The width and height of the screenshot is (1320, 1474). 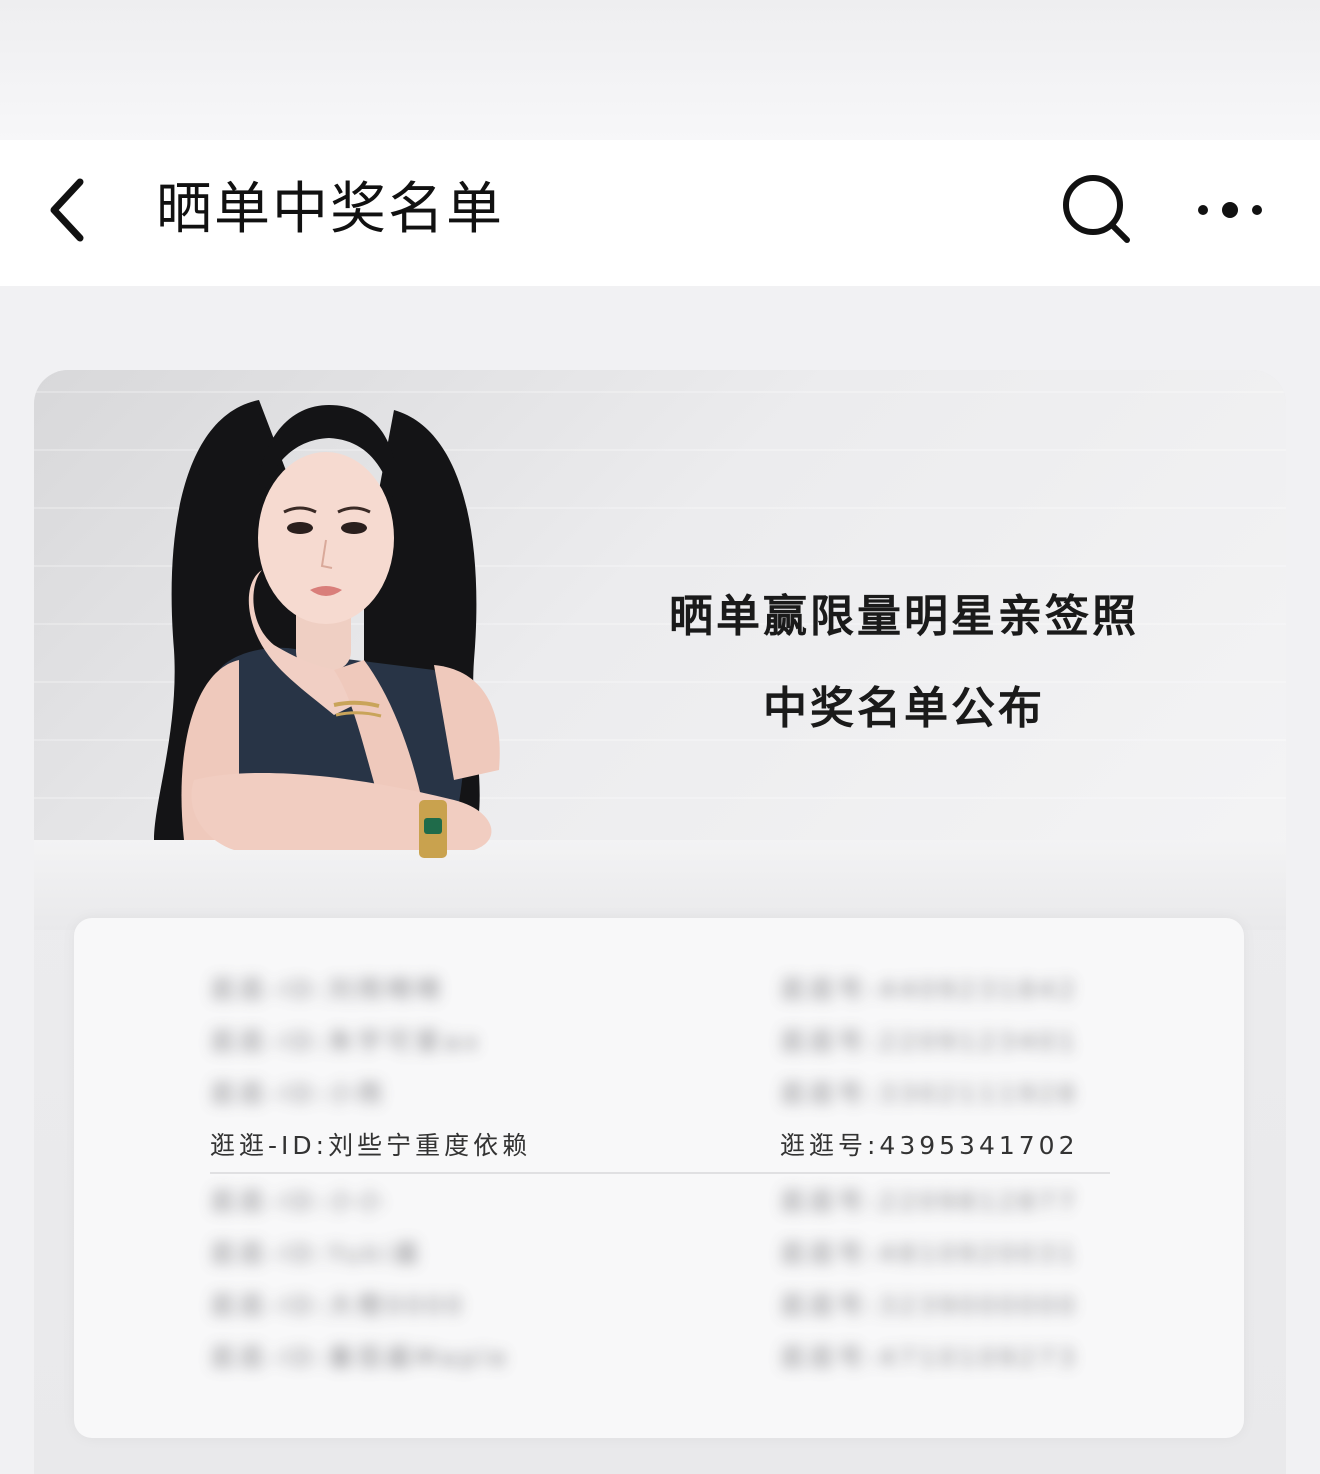 What do you see at coordinates (660, 213) in the screenshot?
I see `nav-bar: 晒单中奖名单` at bounding box center [660, 213].